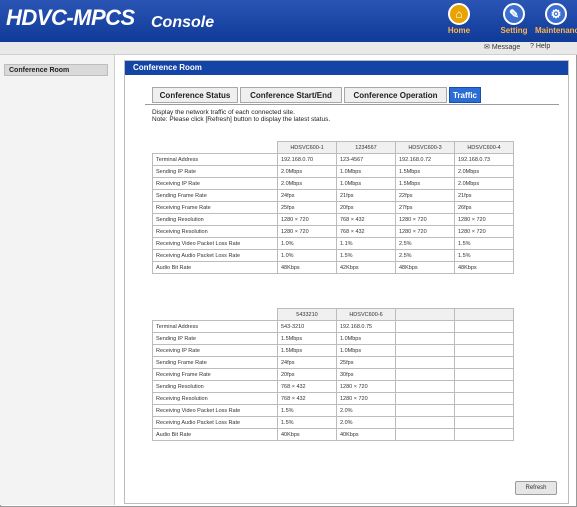 This screenshot has width=577, height=507. I want to click on table-header-row: HDSVC600-1 1234567 HDSVC600-3 HDSVC600-4, so click(333, 147).